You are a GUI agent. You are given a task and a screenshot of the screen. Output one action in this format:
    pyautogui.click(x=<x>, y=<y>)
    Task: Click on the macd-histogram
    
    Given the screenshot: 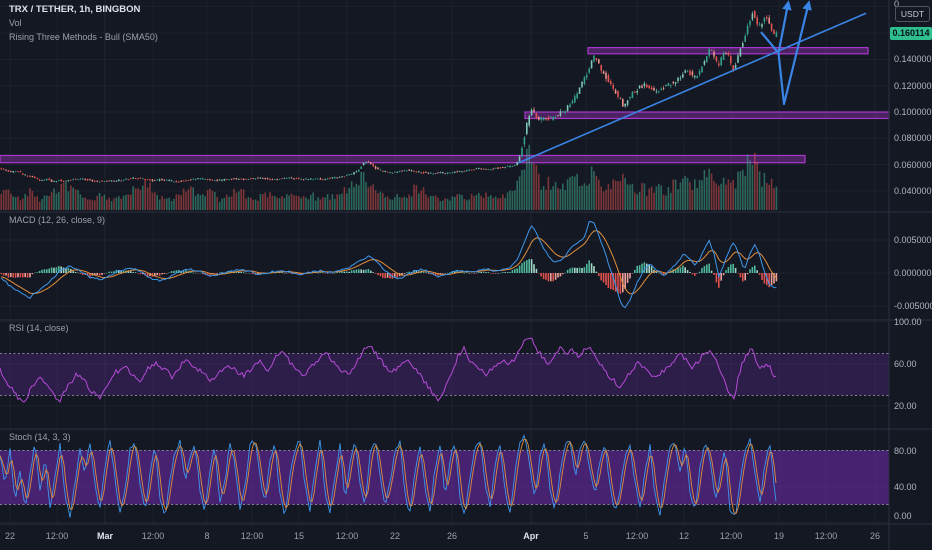 What is the action you would take?
    pyautogui.click(x=389, y=276)
    